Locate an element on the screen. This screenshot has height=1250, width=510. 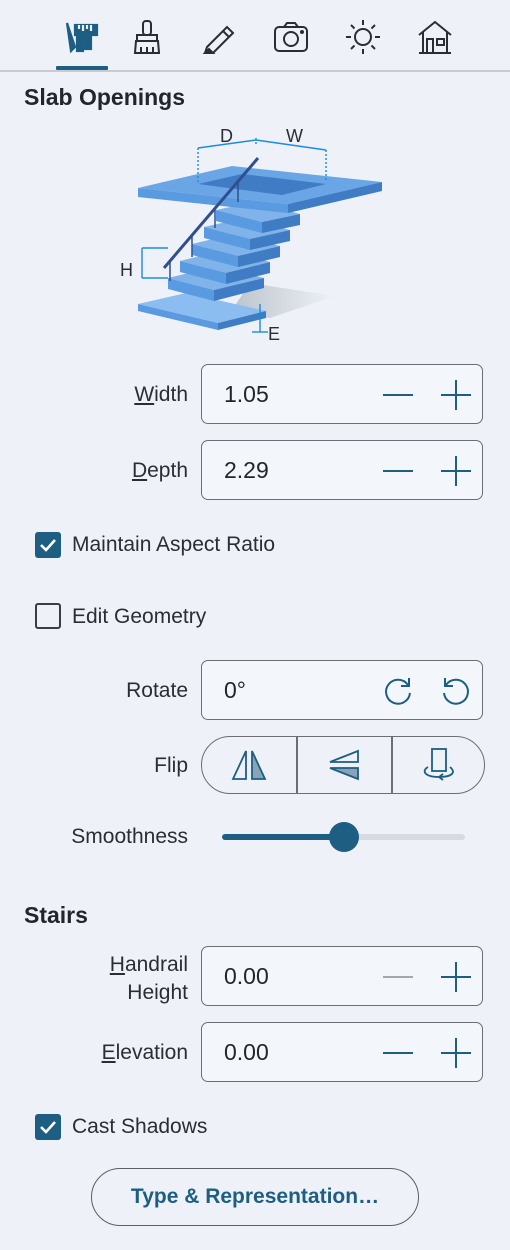
flip-vertical-icon is located at coordinates (344, 765).